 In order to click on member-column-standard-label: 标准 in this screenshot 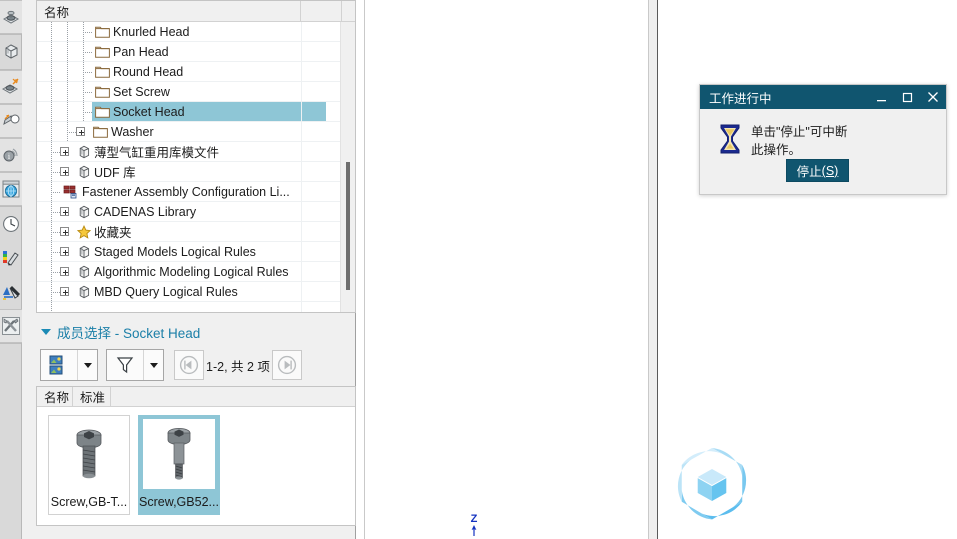, I will do `click(93, 398)`.